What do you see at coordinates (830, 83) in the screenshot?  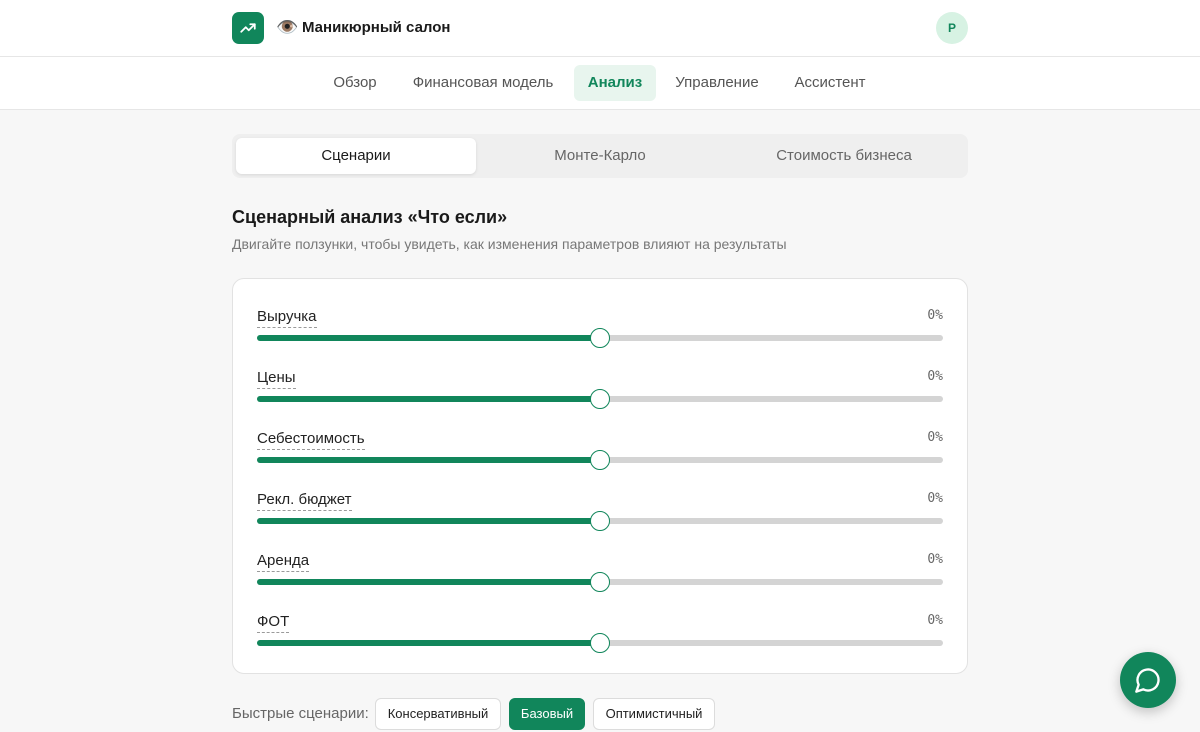 I see `nav-tab-assistant: Ассистент` at bounding box center [830, 83].